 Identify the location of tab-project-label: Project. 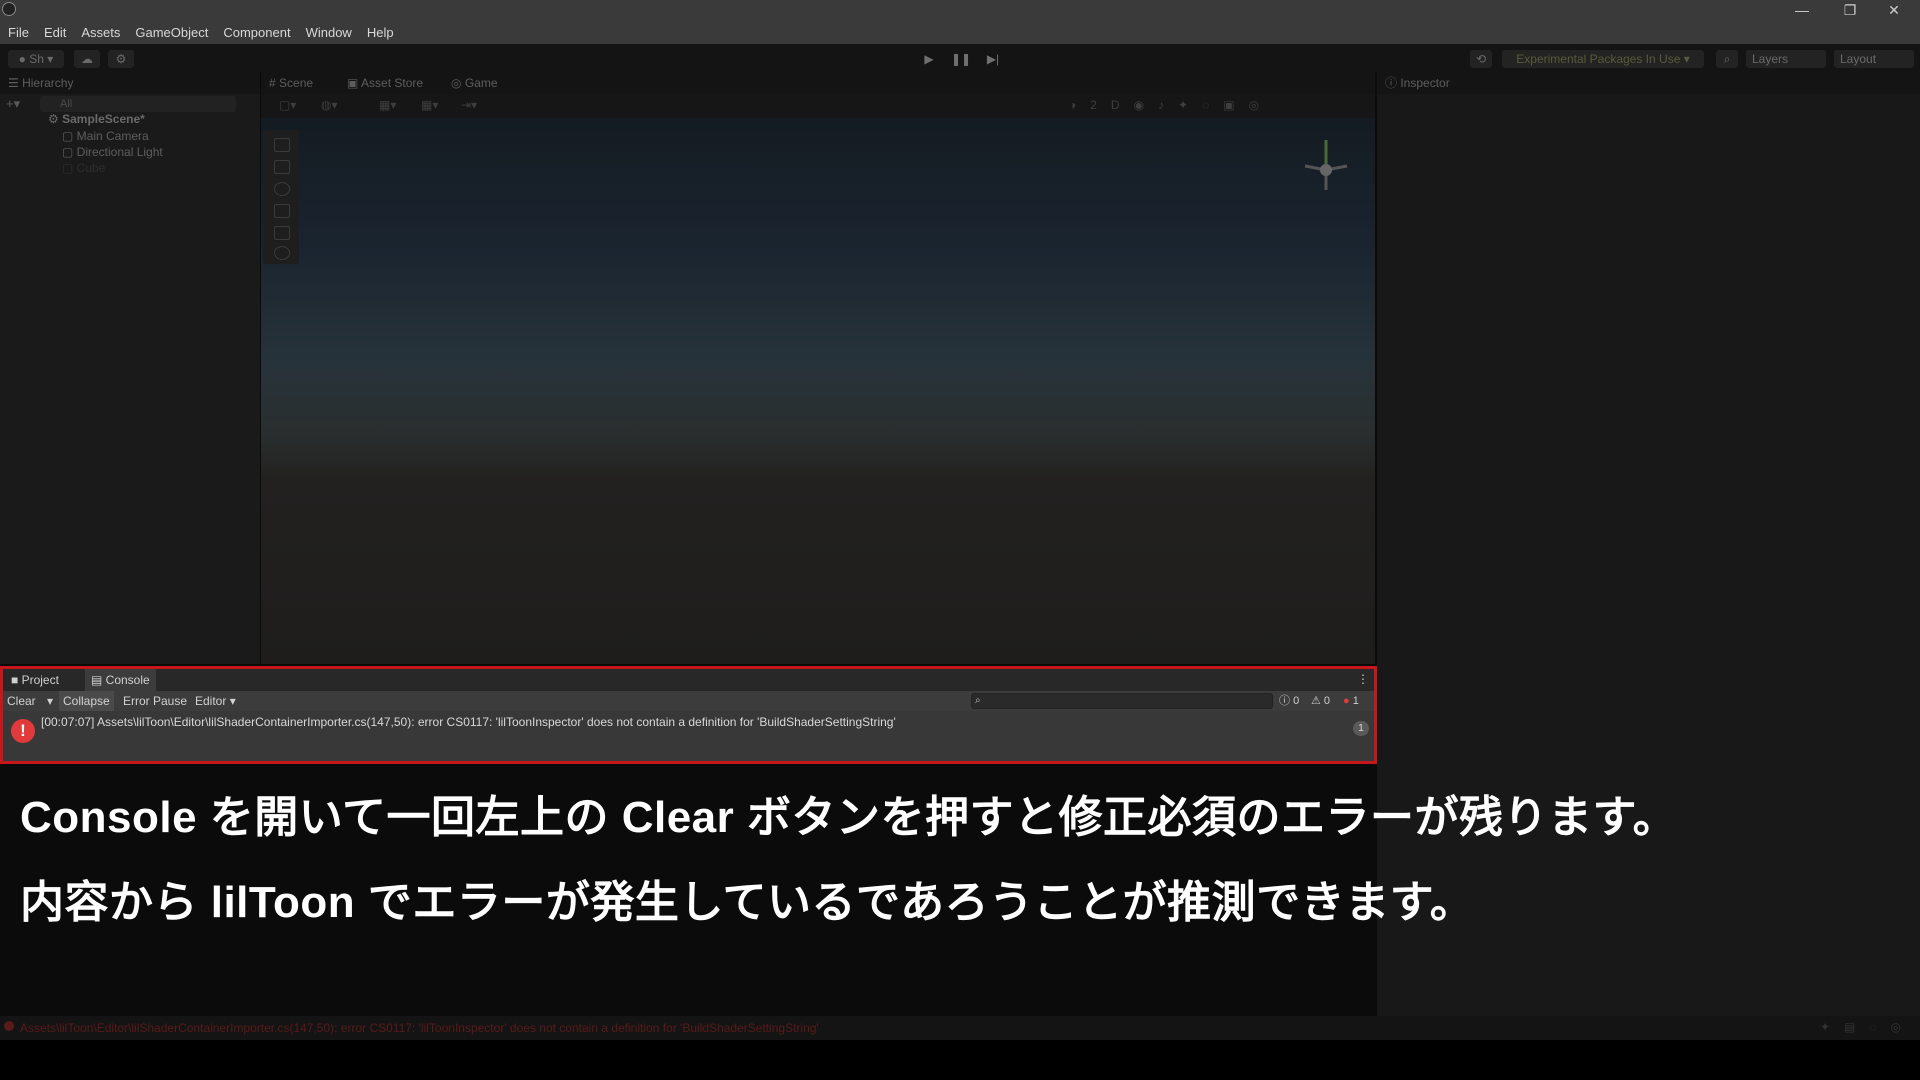
(40, 680).